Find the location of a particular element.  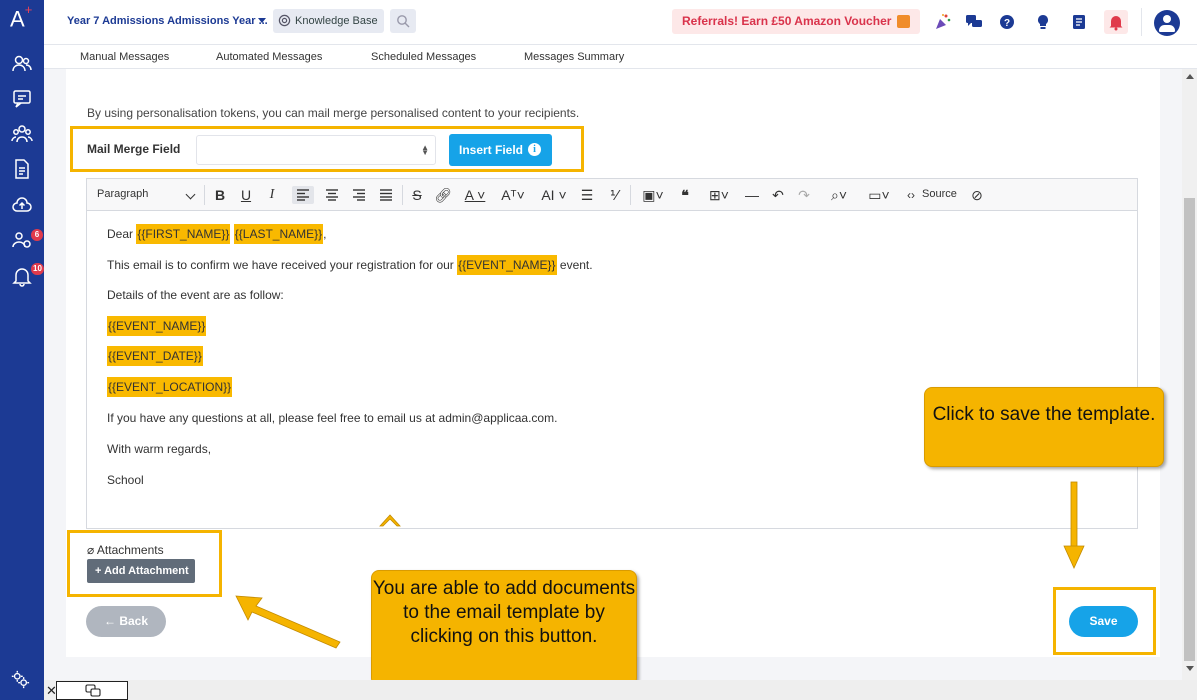

attachments-label: ⌀ Attachments is located at coordinates (125, 550).